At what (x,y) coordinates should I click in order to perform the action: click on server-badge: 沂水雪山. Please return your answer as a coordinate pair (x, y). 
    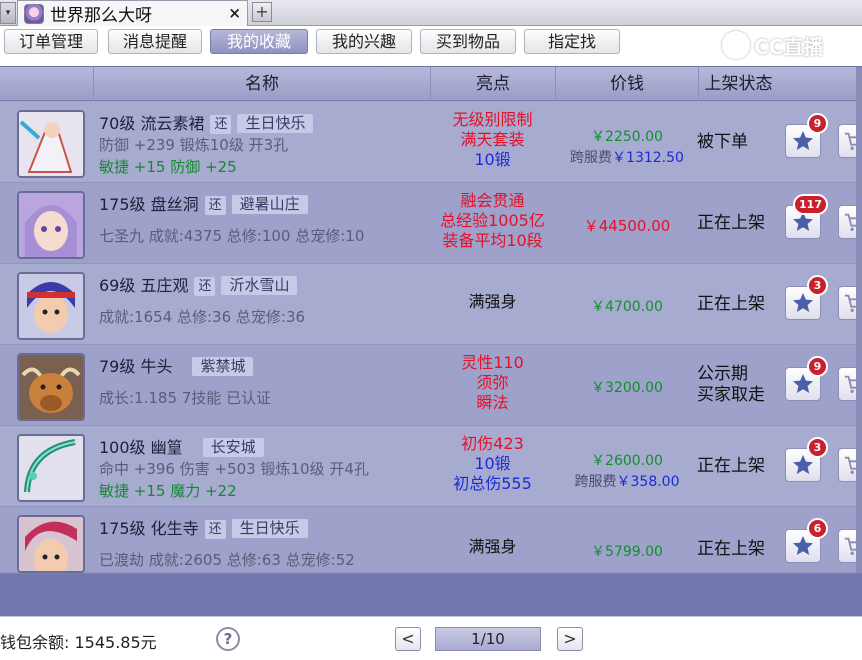
    Looking at the image, I should click on (259, 285).